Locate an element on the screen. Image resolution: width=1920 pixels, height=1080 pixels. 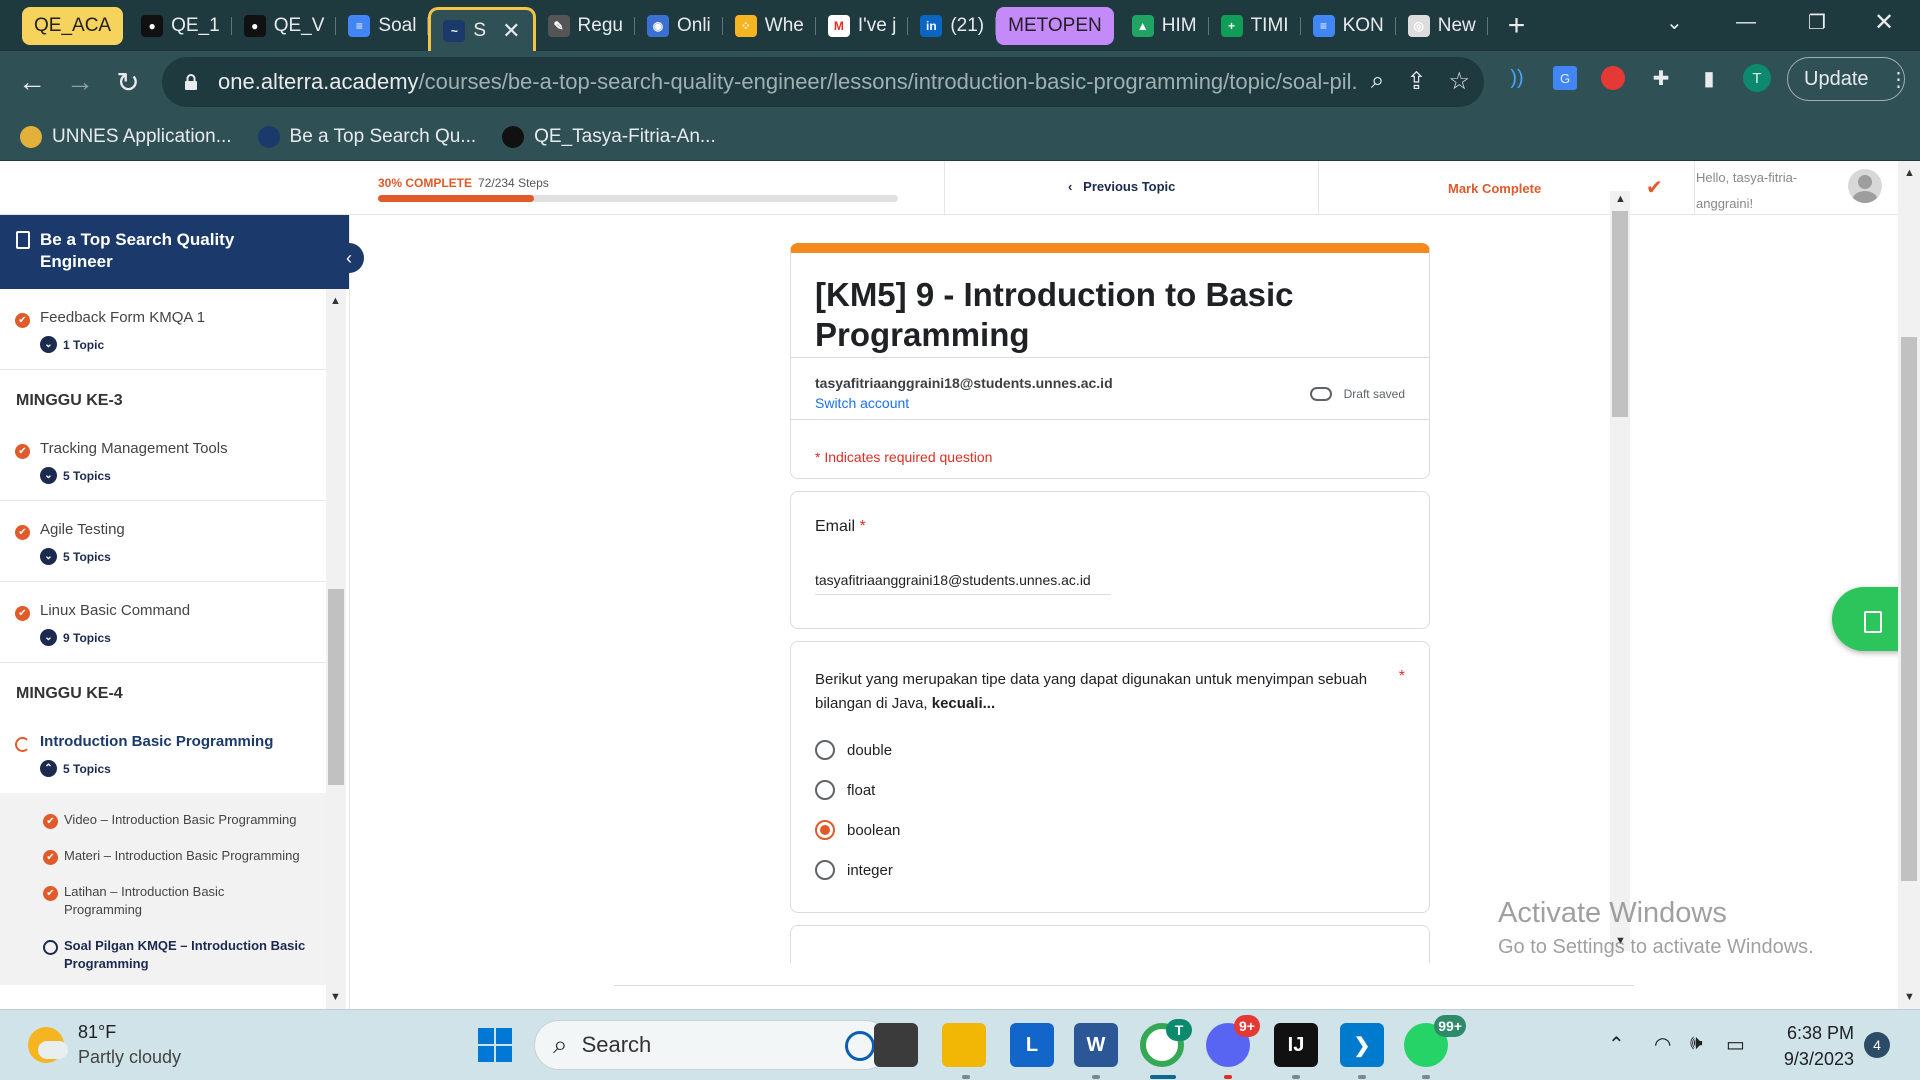
forward-button: → is located at coordinates (80, 82).